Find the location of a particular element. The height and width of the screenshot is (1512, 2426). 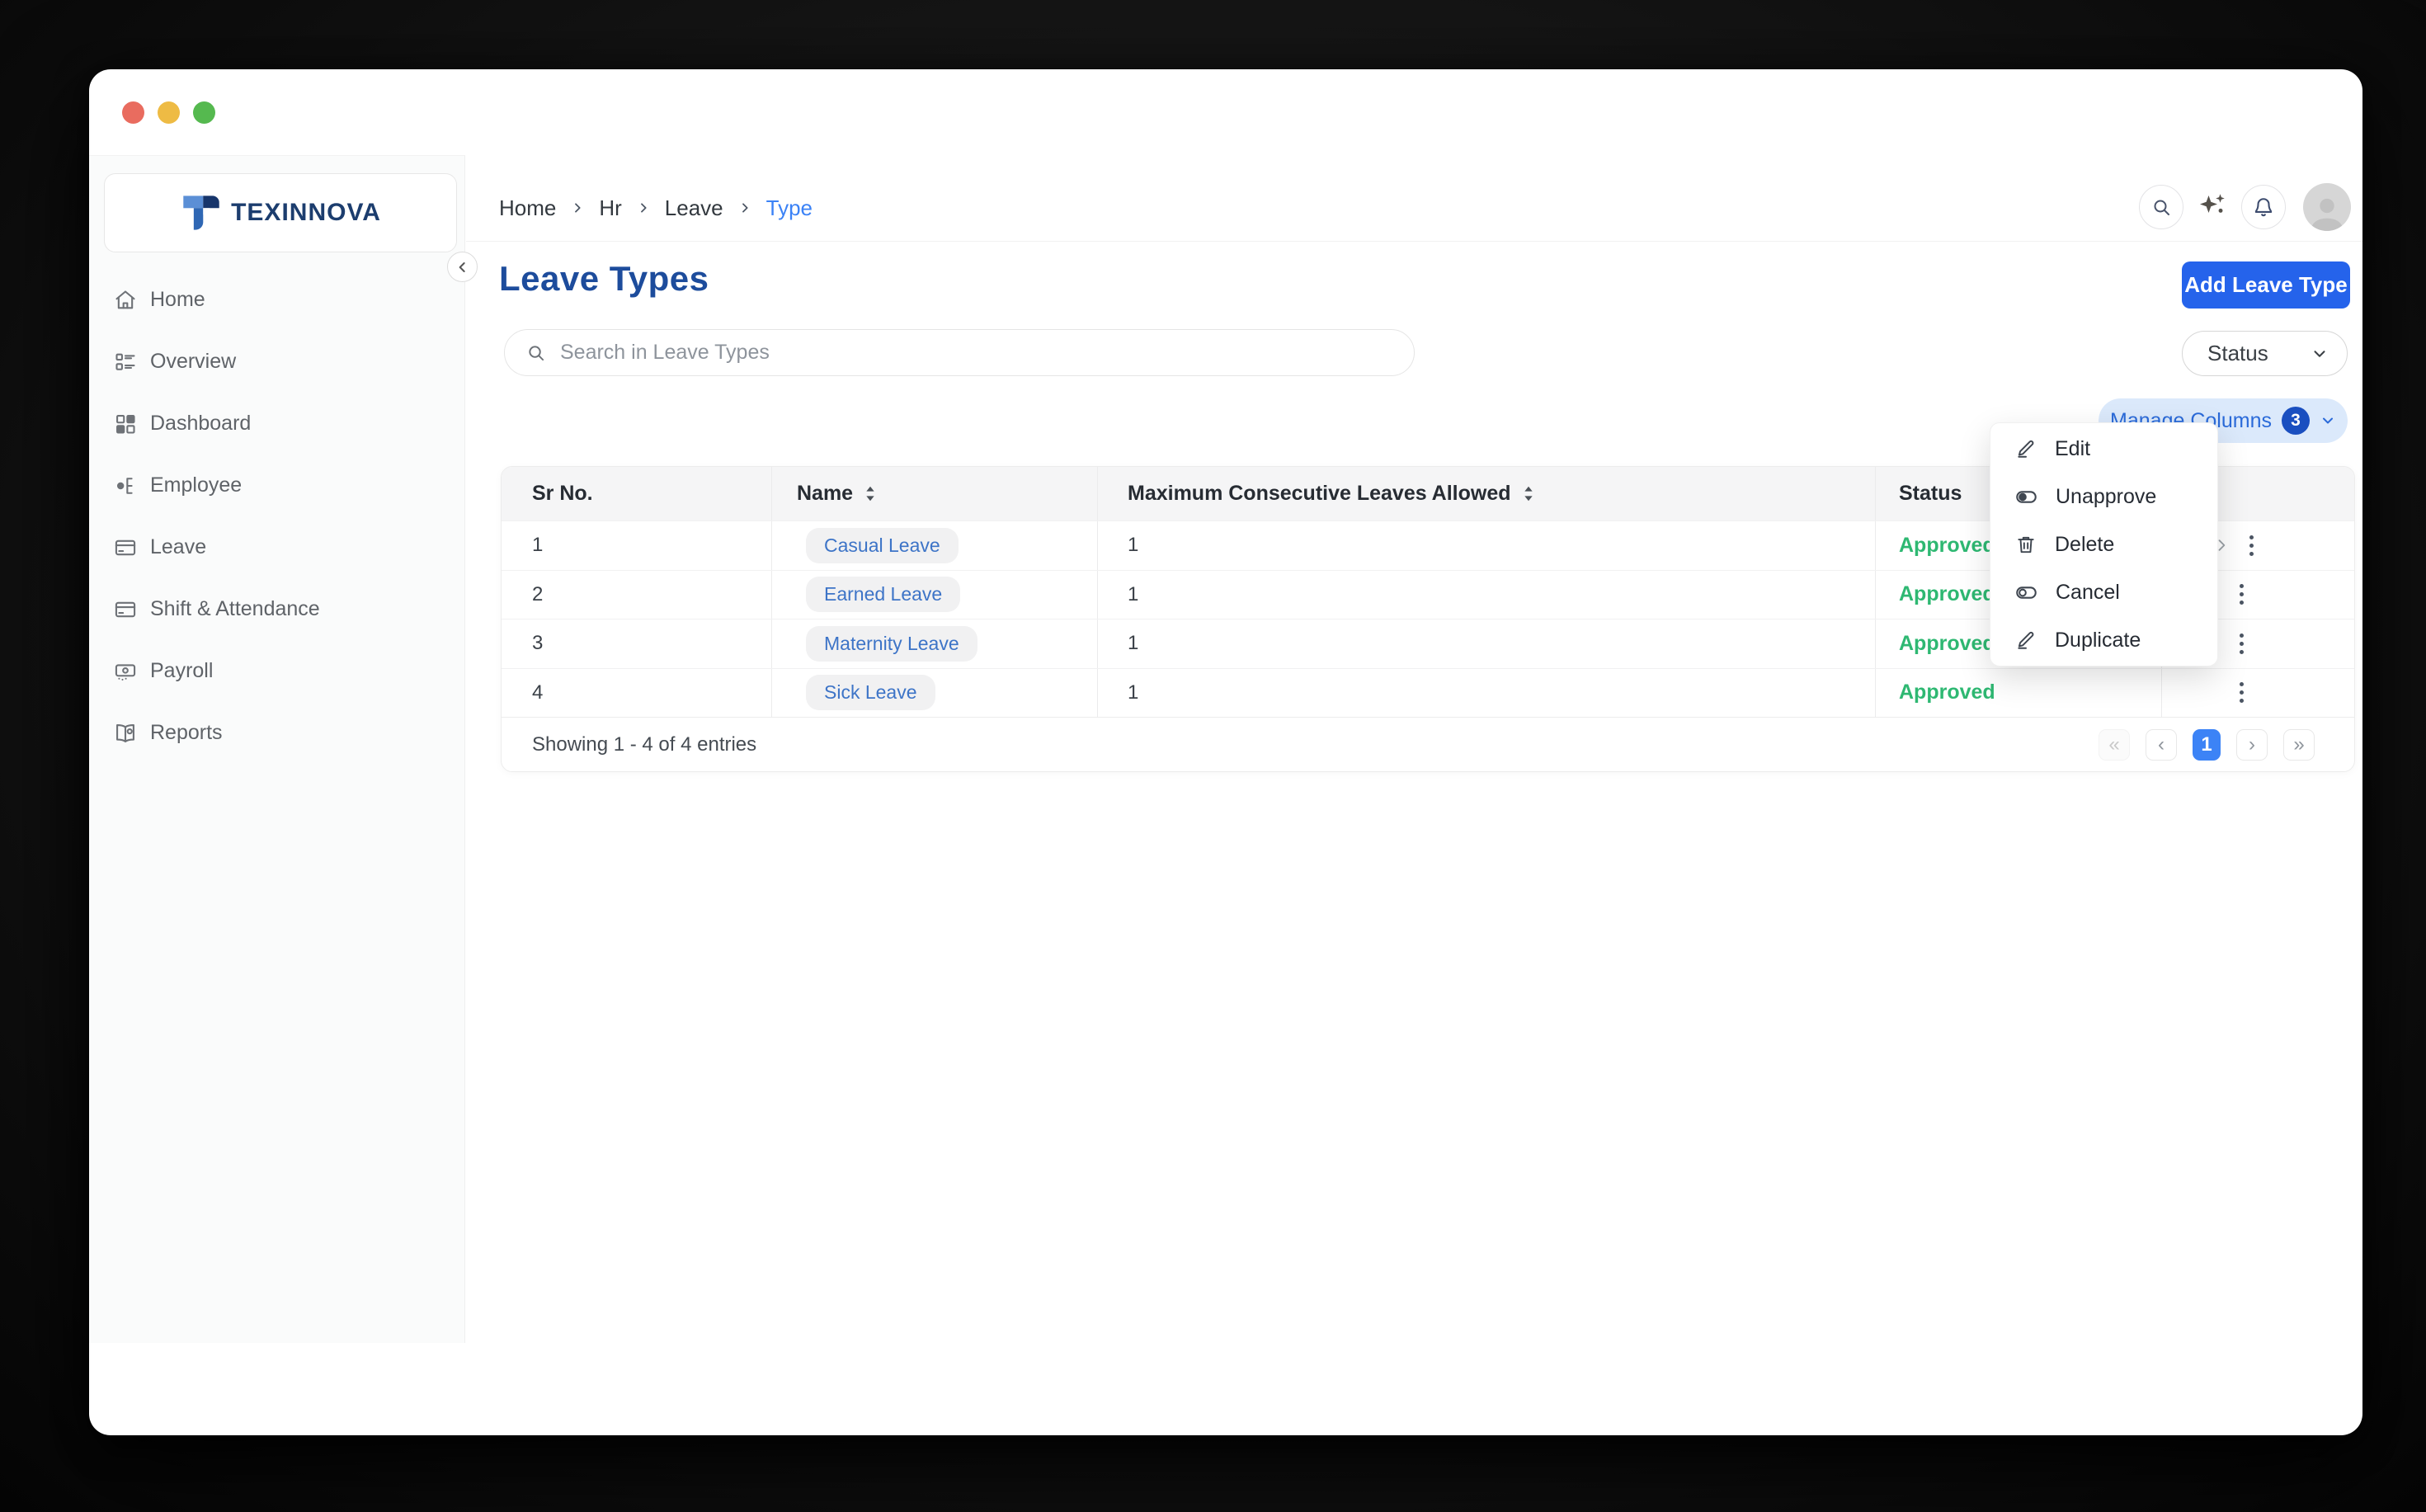

search-bar is located at coordinates (960, 352).